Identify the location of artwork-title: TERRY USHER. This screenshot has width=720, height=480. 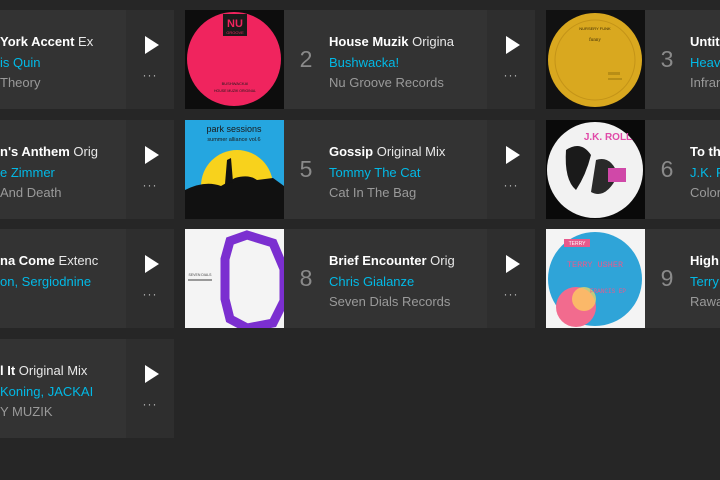
(595, 265).